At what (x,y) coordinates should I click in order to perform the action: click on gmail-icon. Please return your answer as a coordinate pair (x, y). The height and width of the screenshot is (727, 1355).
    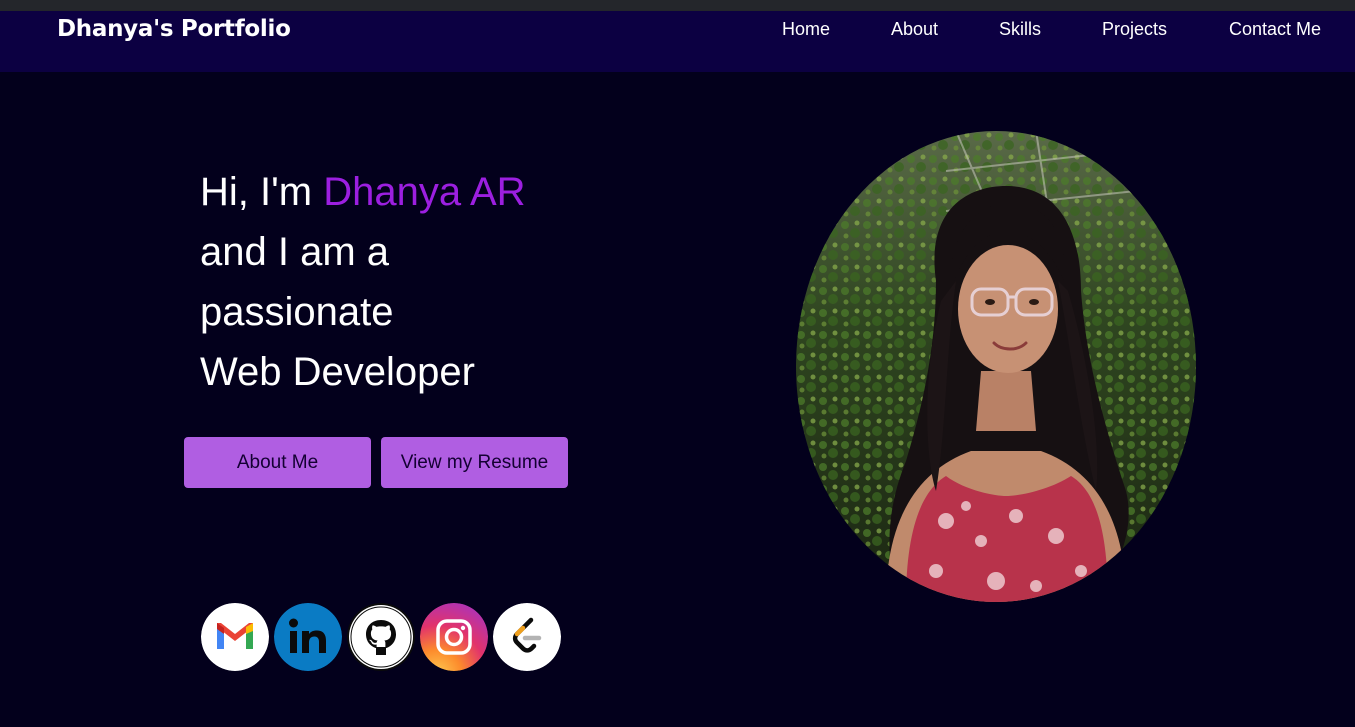
    Looking at the image, I should click on (235, 637).